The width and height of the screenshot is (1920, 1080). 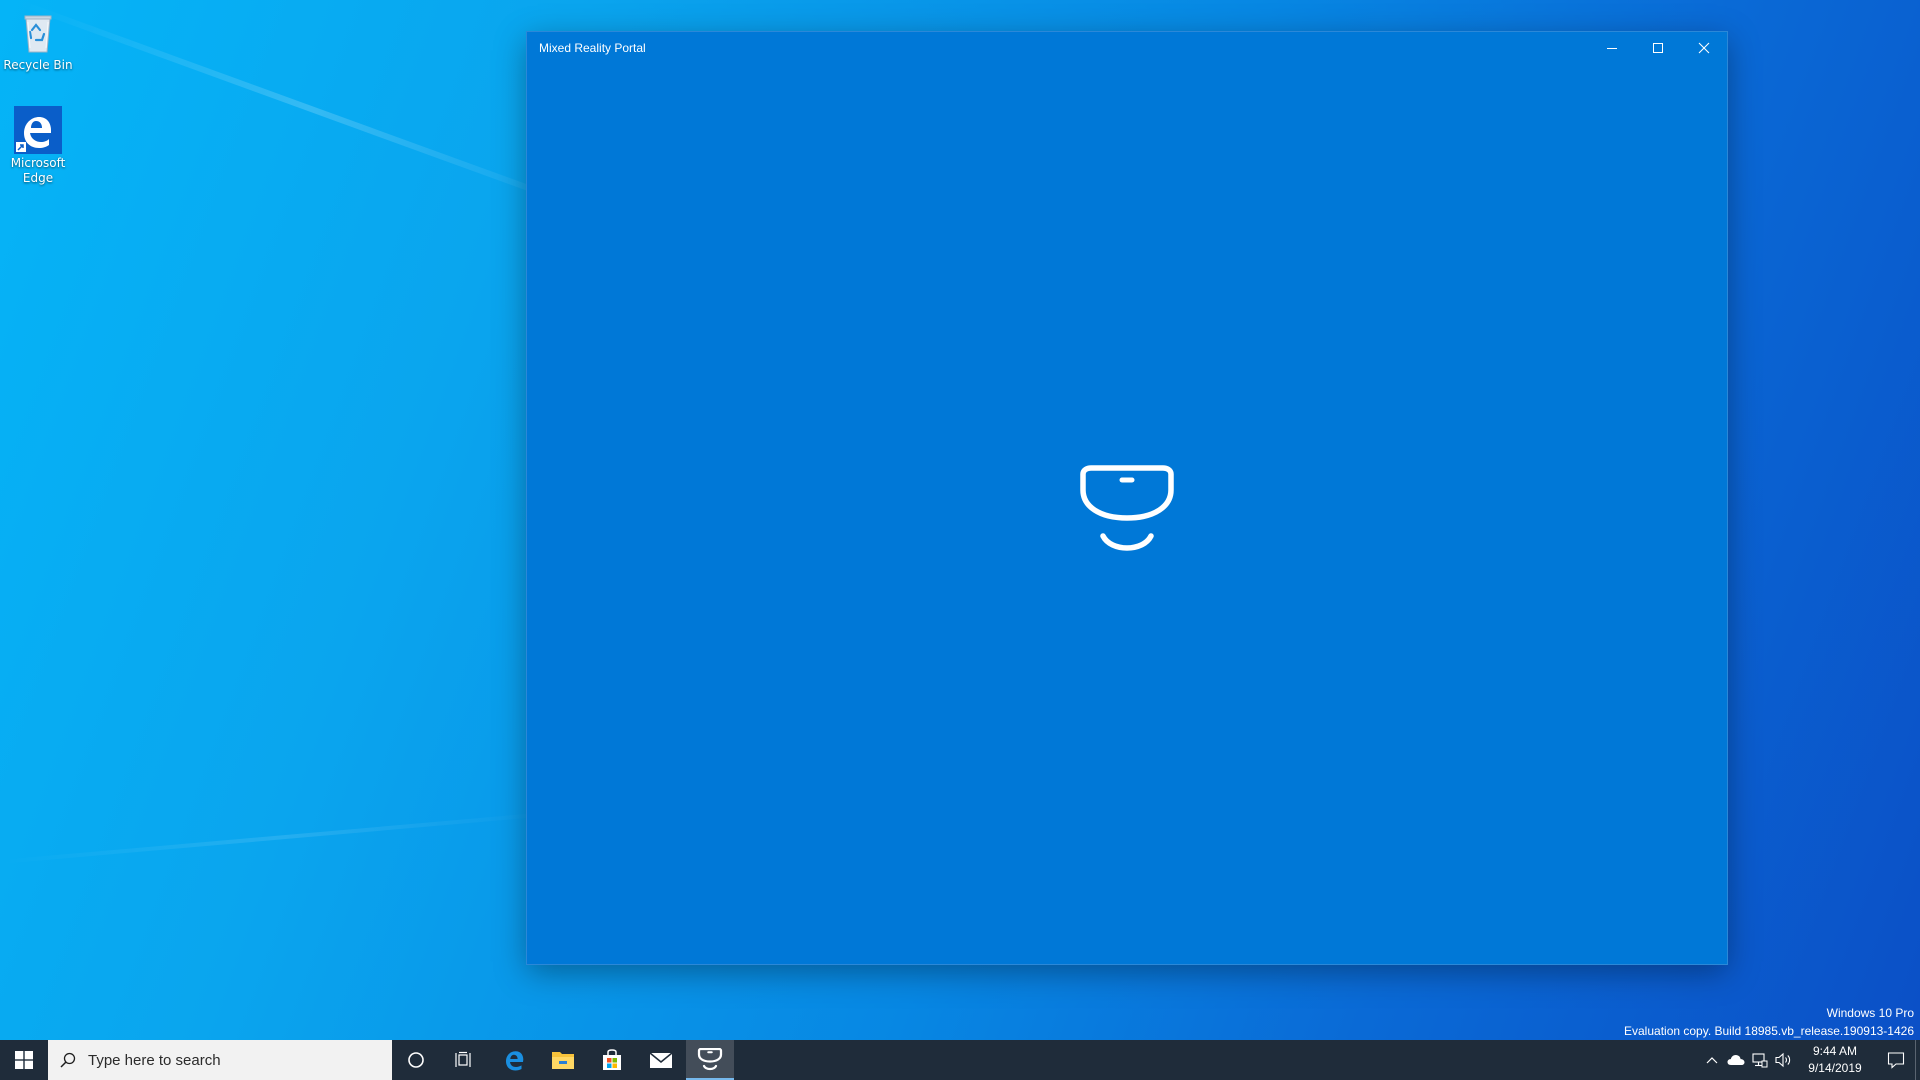 I want to click on taskbar: Type here to search 9:44 AM 9/14/2019, so click(x=960, y=1060).